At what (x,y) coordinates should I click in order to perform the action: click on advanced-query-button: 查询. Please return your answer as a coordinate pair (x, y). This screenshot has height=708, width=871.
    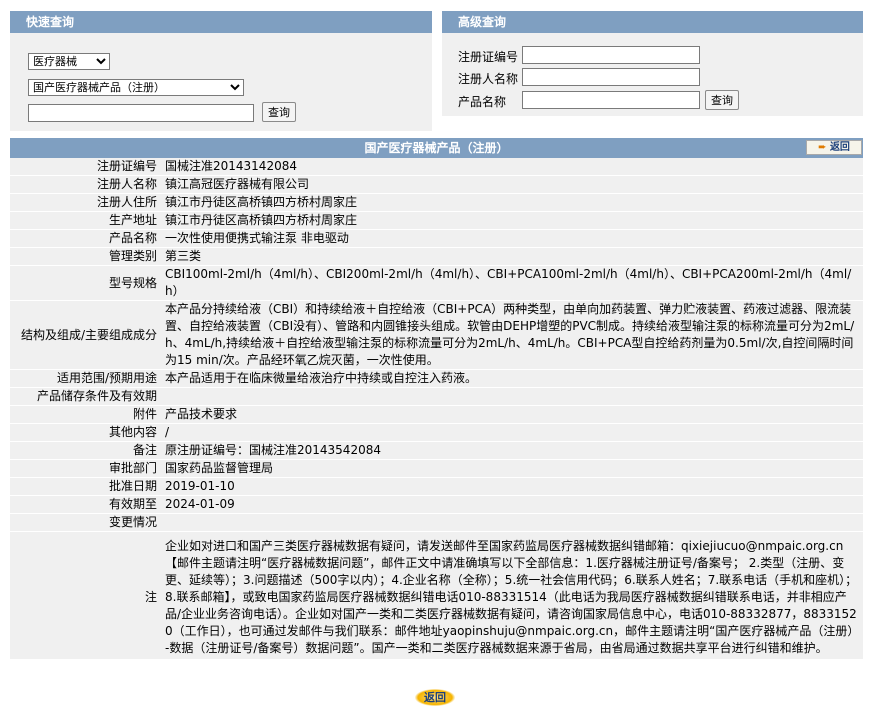
    Looking at the image, I should click on (722, 100).